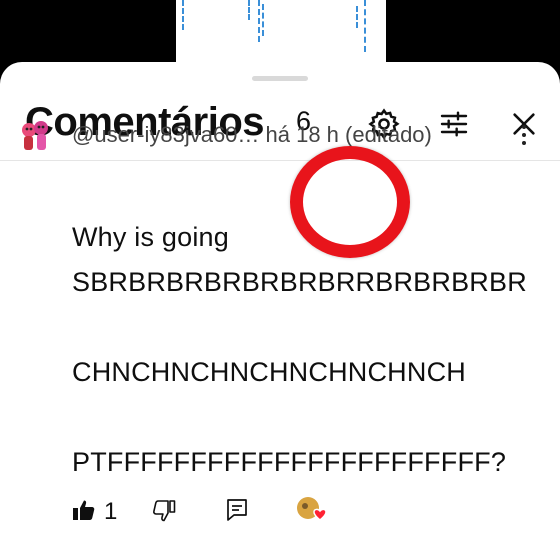  I want to click on dislike-button, so click(164, 513).